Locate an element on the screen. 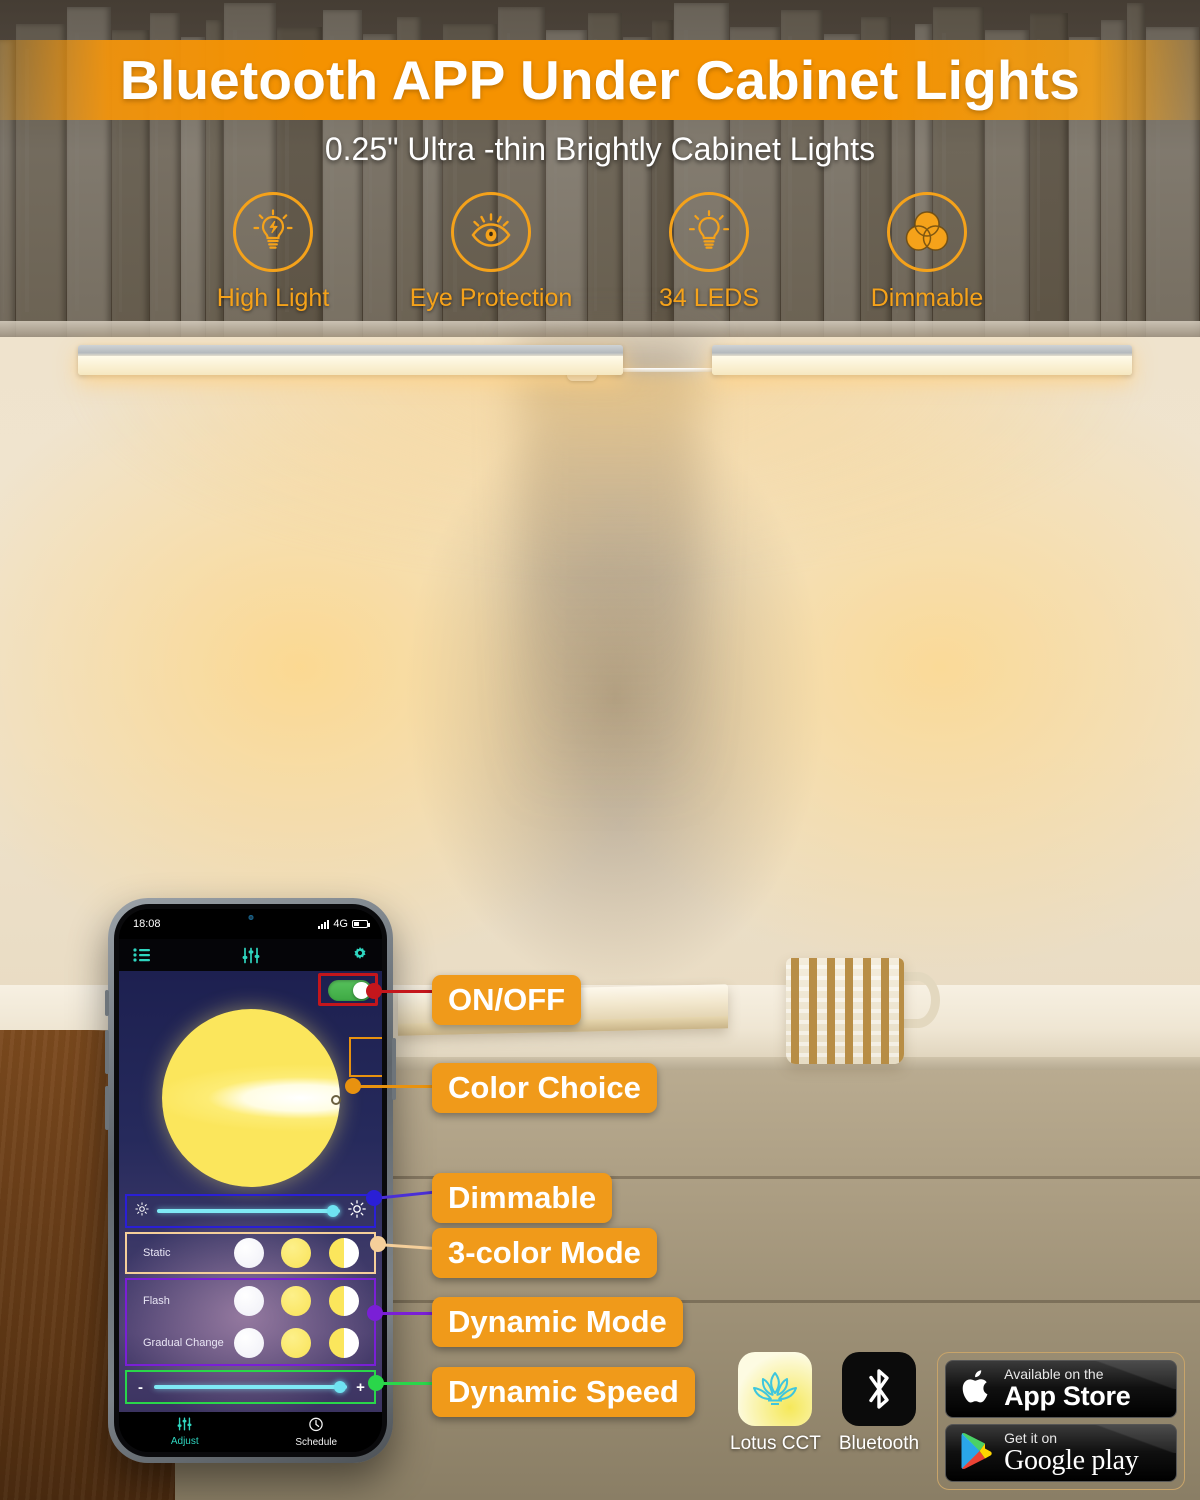 This screenshot has height=1500, width=1200. speed-knob is located at coordinates (340, 1387).